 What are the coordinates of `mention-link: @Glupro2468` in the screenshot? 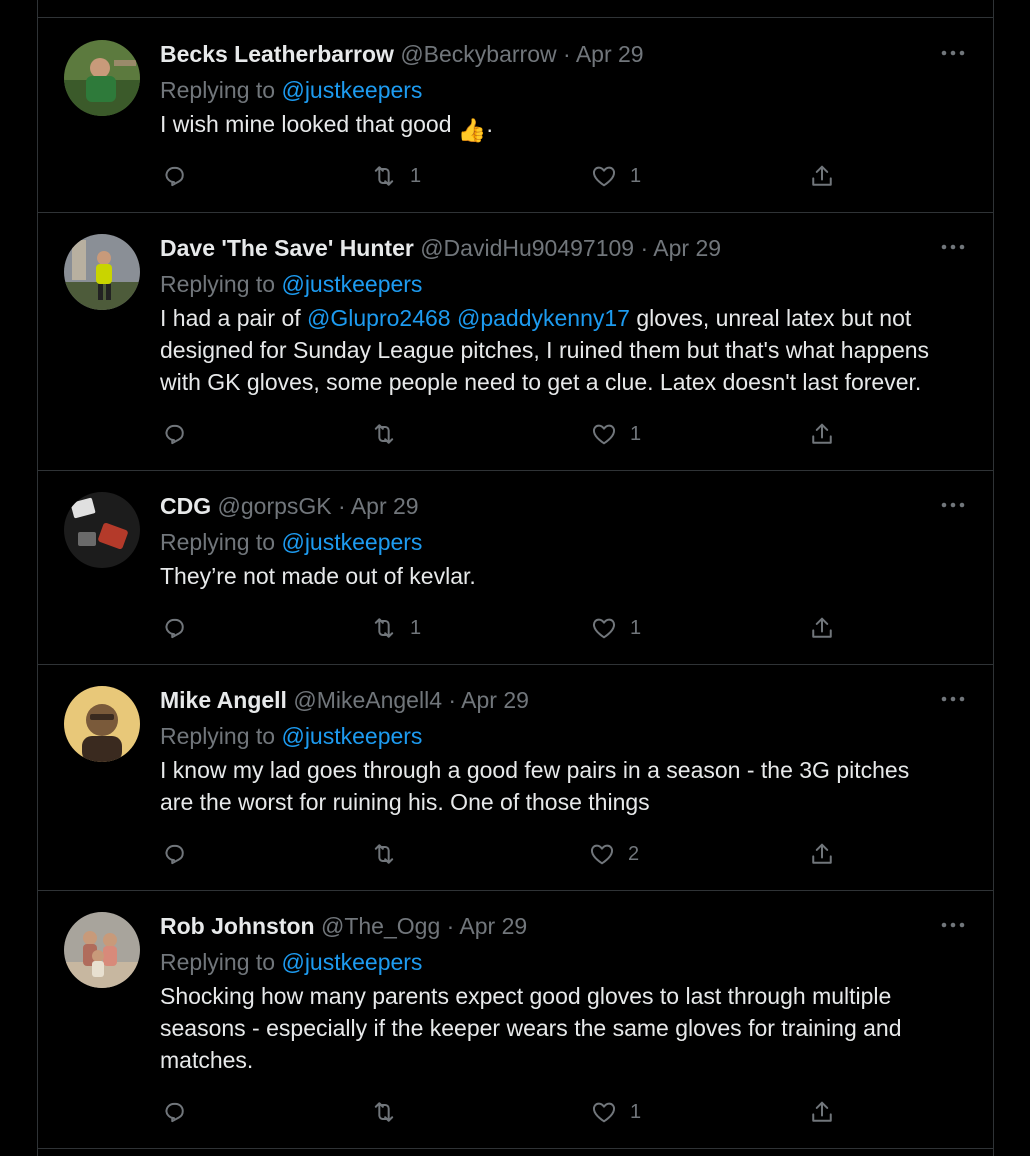 It's located at (379, 318).